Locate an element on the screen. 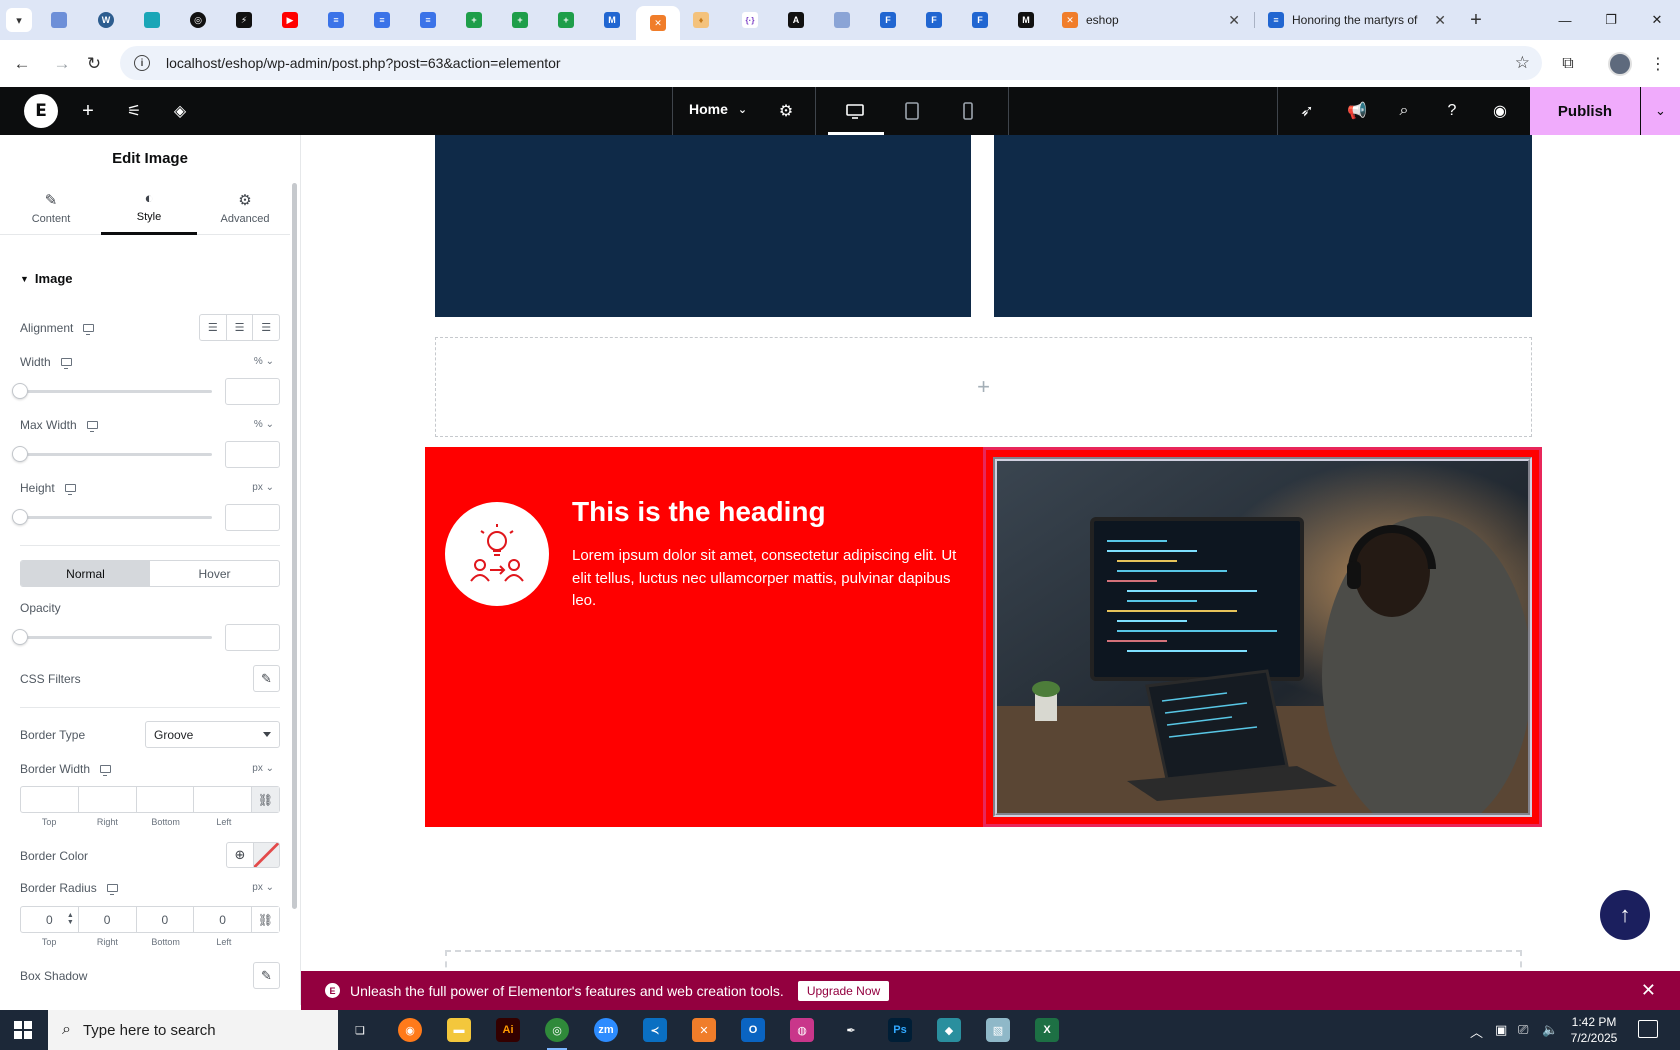 The height and width of the screenshot is (1050, 1680). max-width-input is located at coordinates (252, 454).